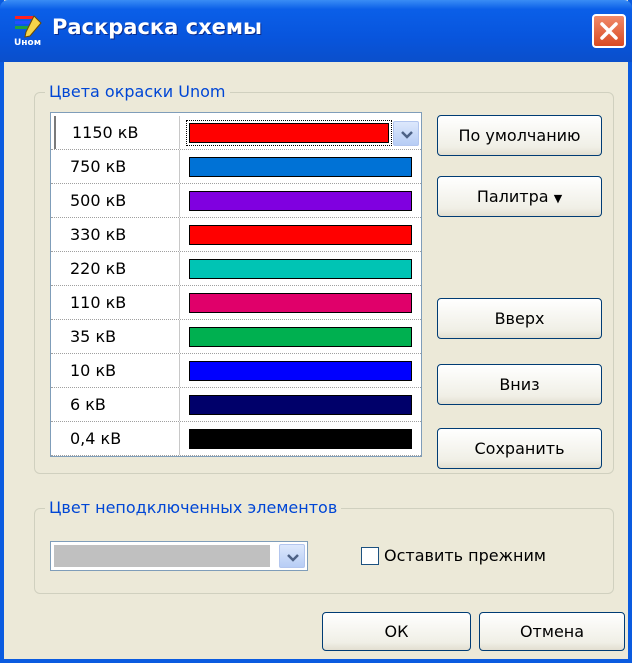 The height and width of the screenshot is (663, 632). Describe the element at coordinates (193, 507) in the screenshot. I see `unconnected-color-legend: Цвет неподключенных элементов` at that location.